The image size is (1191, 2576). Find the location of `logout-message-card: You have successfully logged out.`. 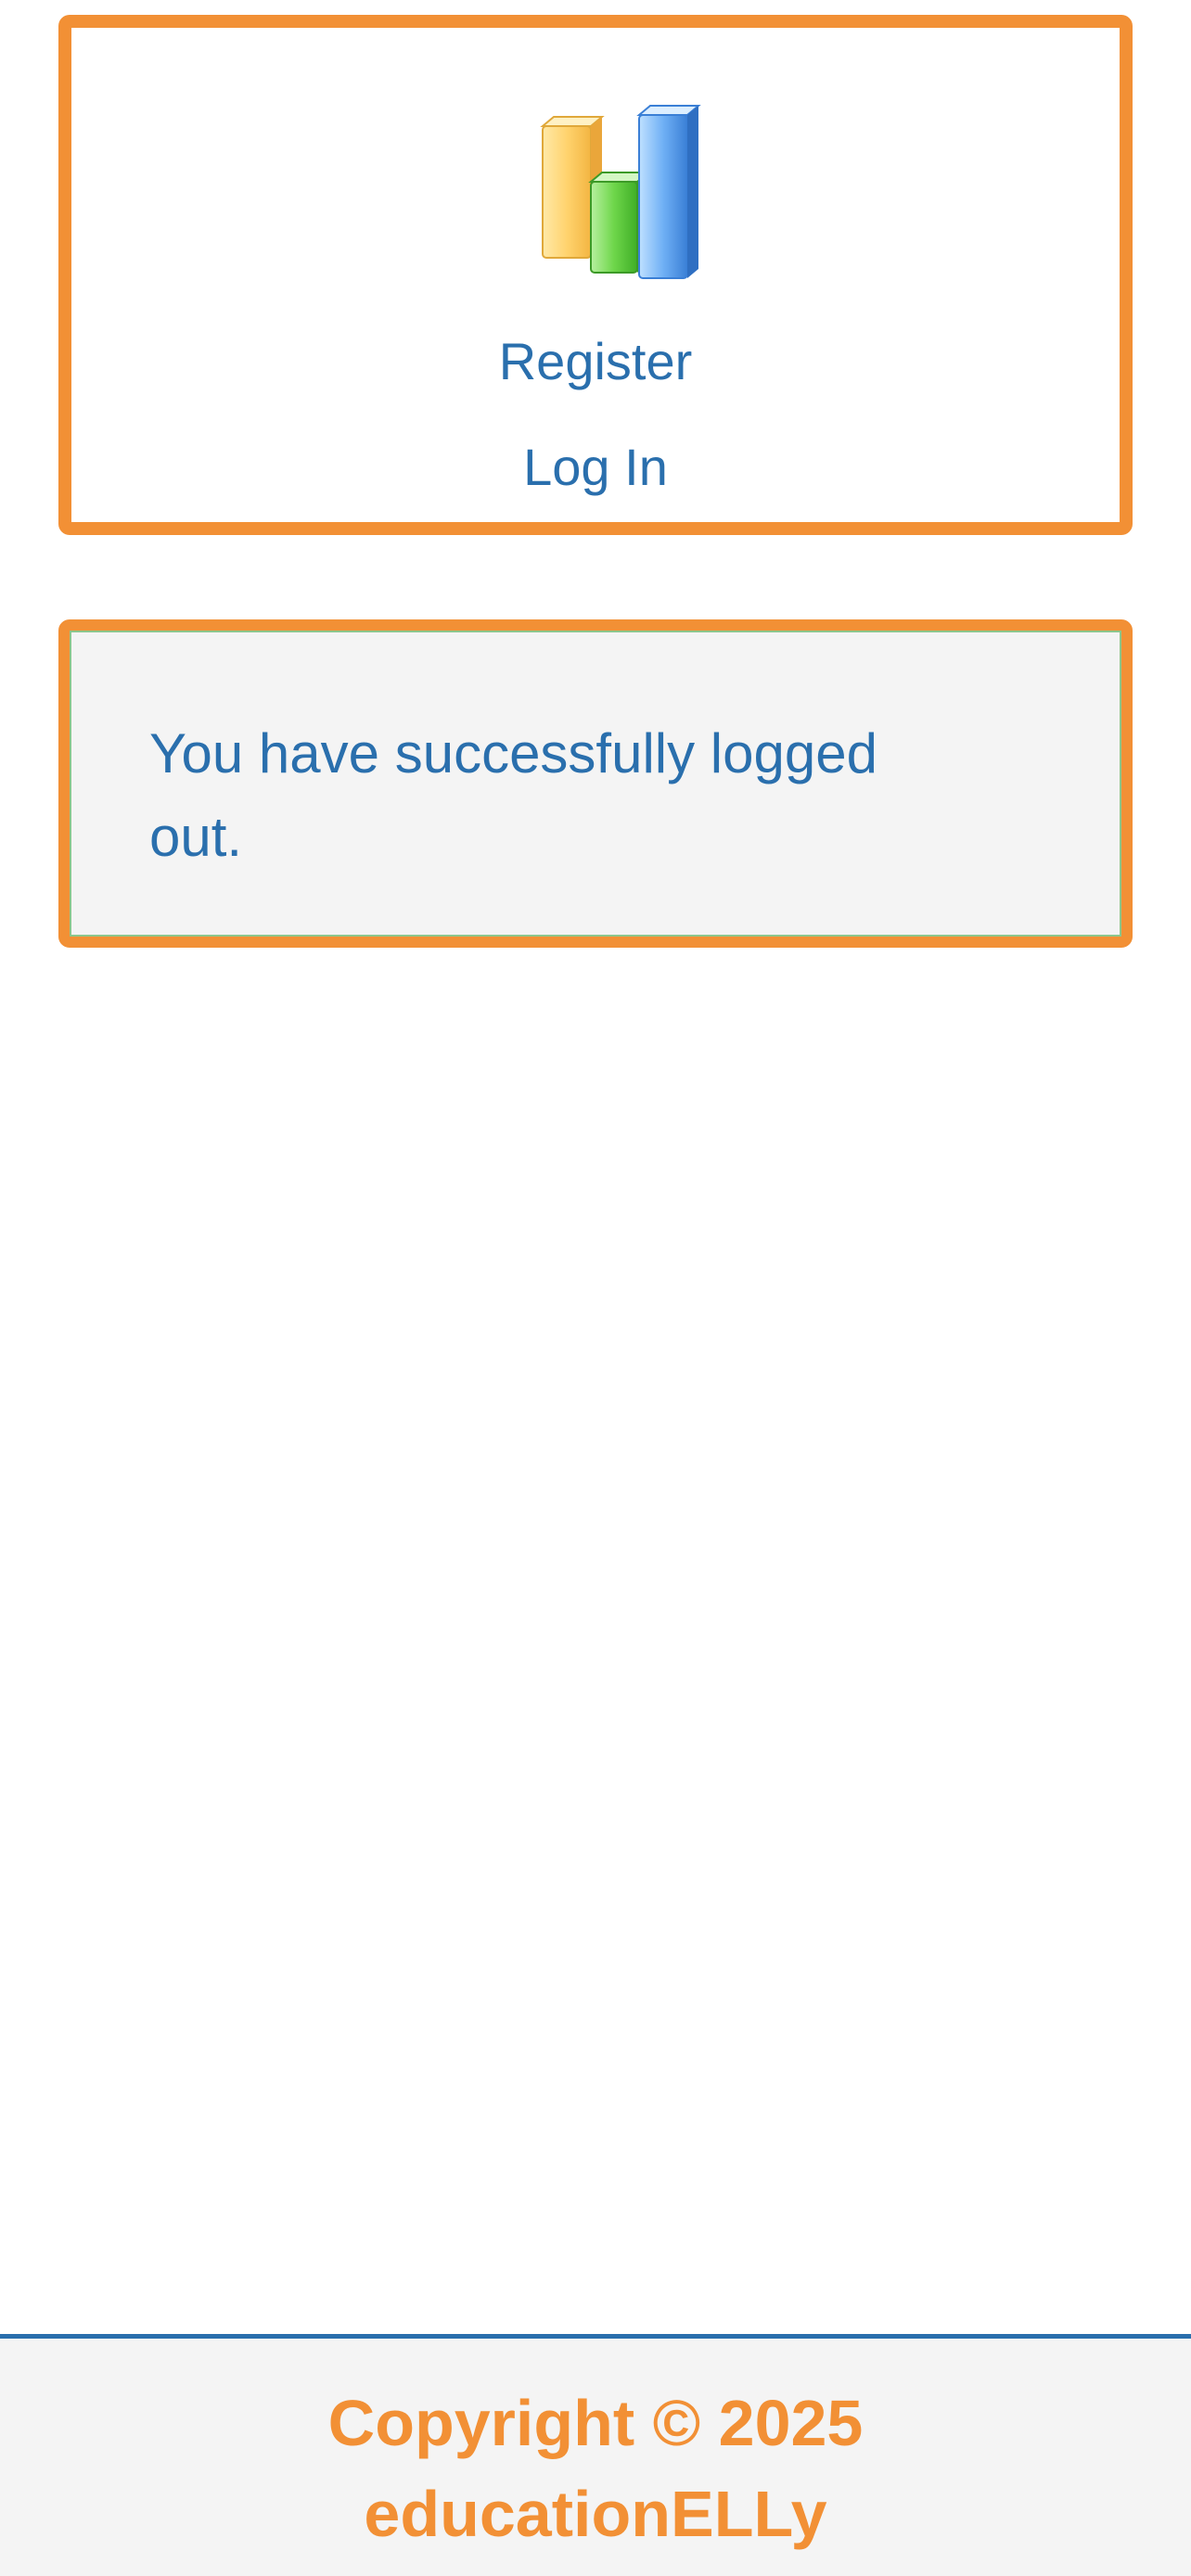

logout-message-card: You have successfully logged out. is located at coordinates (595, 783).